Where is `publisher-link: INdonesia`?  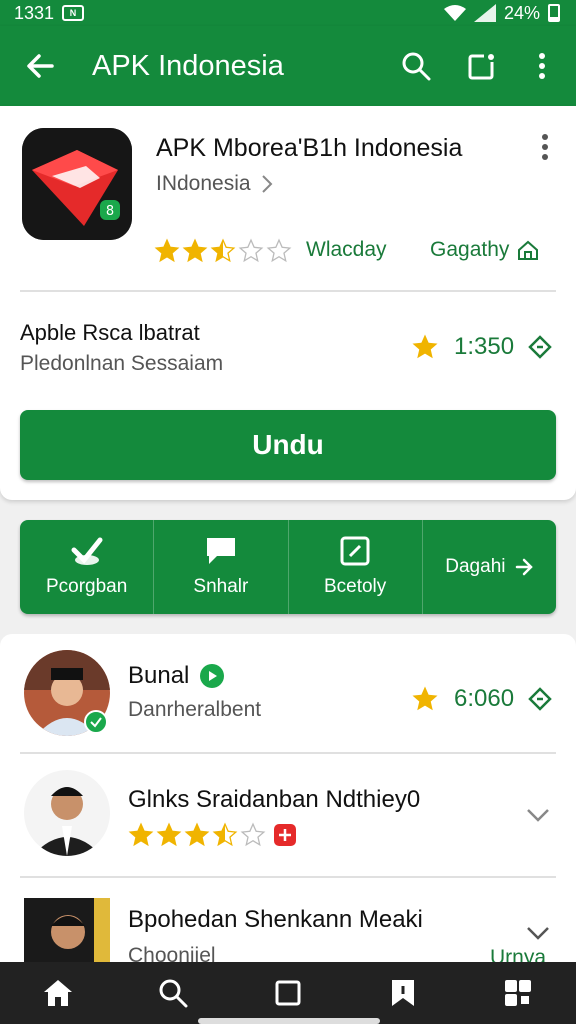 publisher-link: INdonesia is located at coordinates (214, 184).